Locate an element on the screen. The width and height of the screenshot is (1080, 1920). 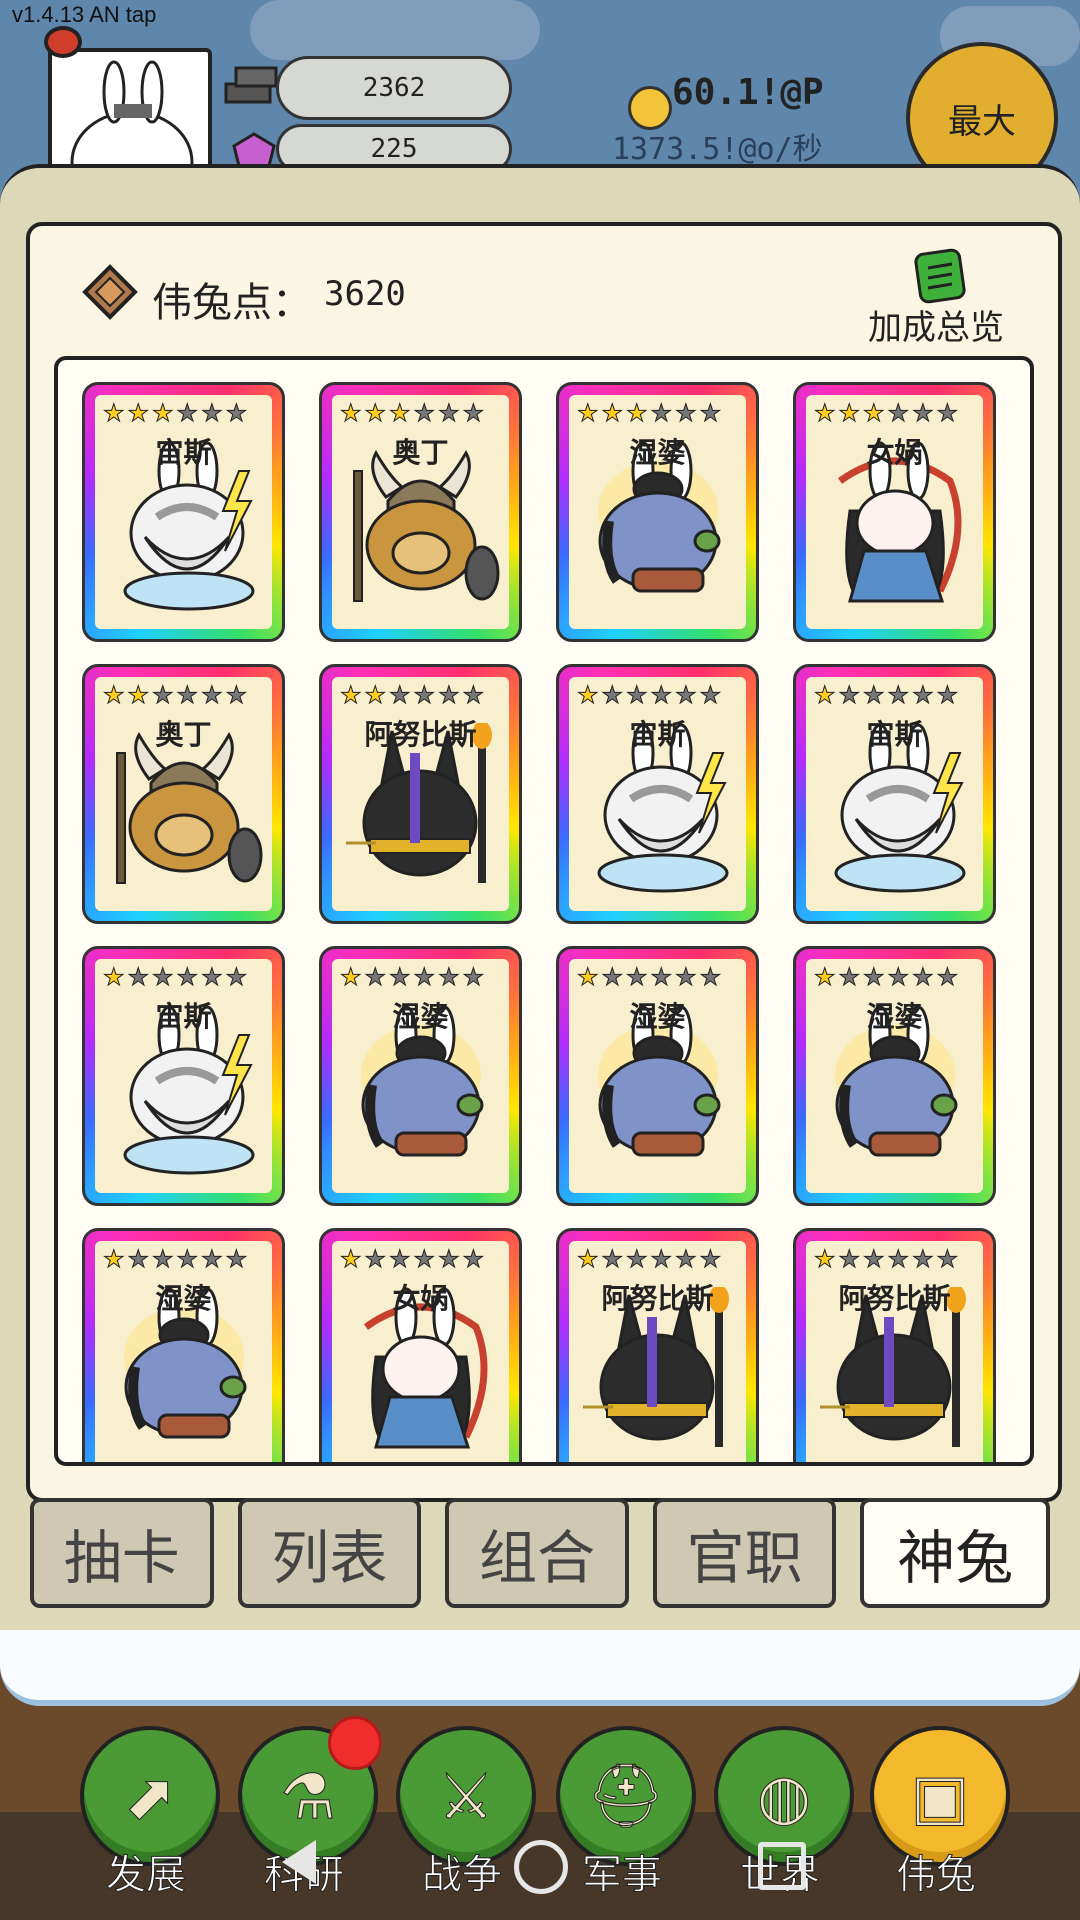
flask-icon: ⚗ is located at coordinates (308, 1796).